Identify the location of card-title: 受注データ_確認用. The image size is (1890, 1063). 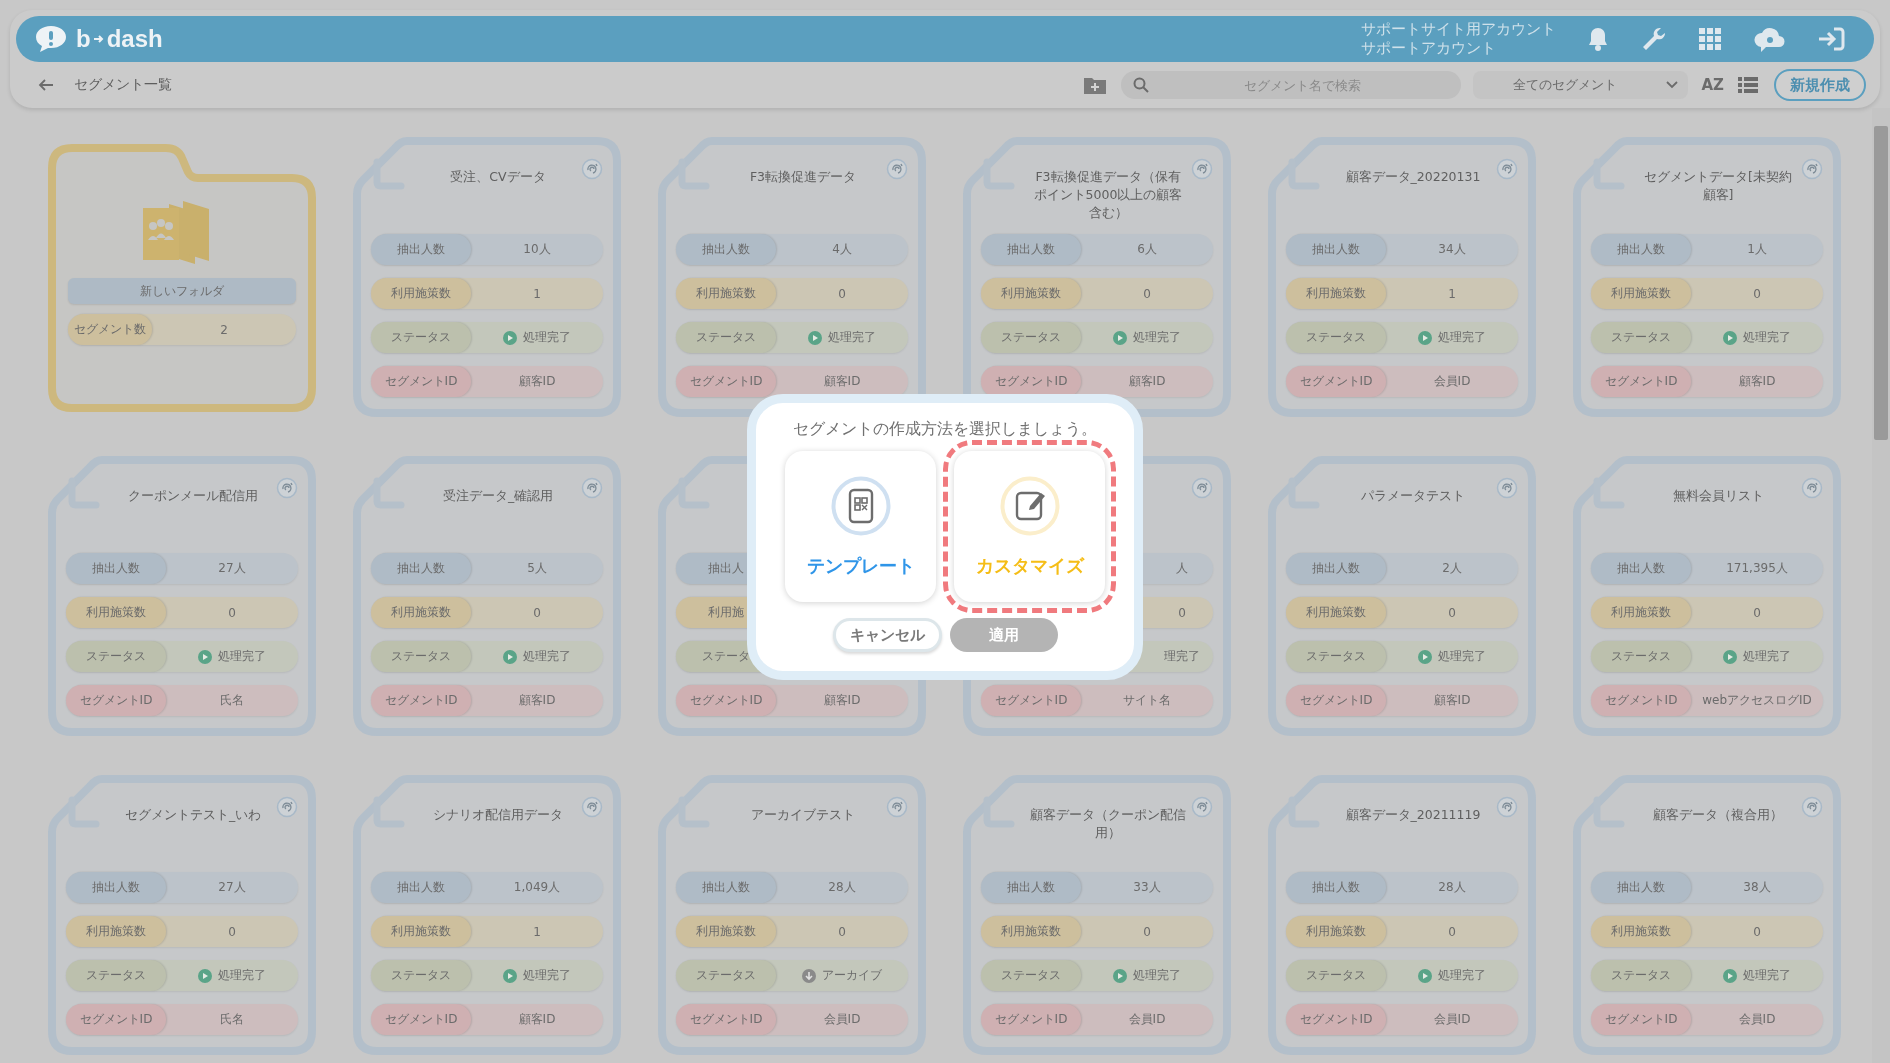
(498, 496).